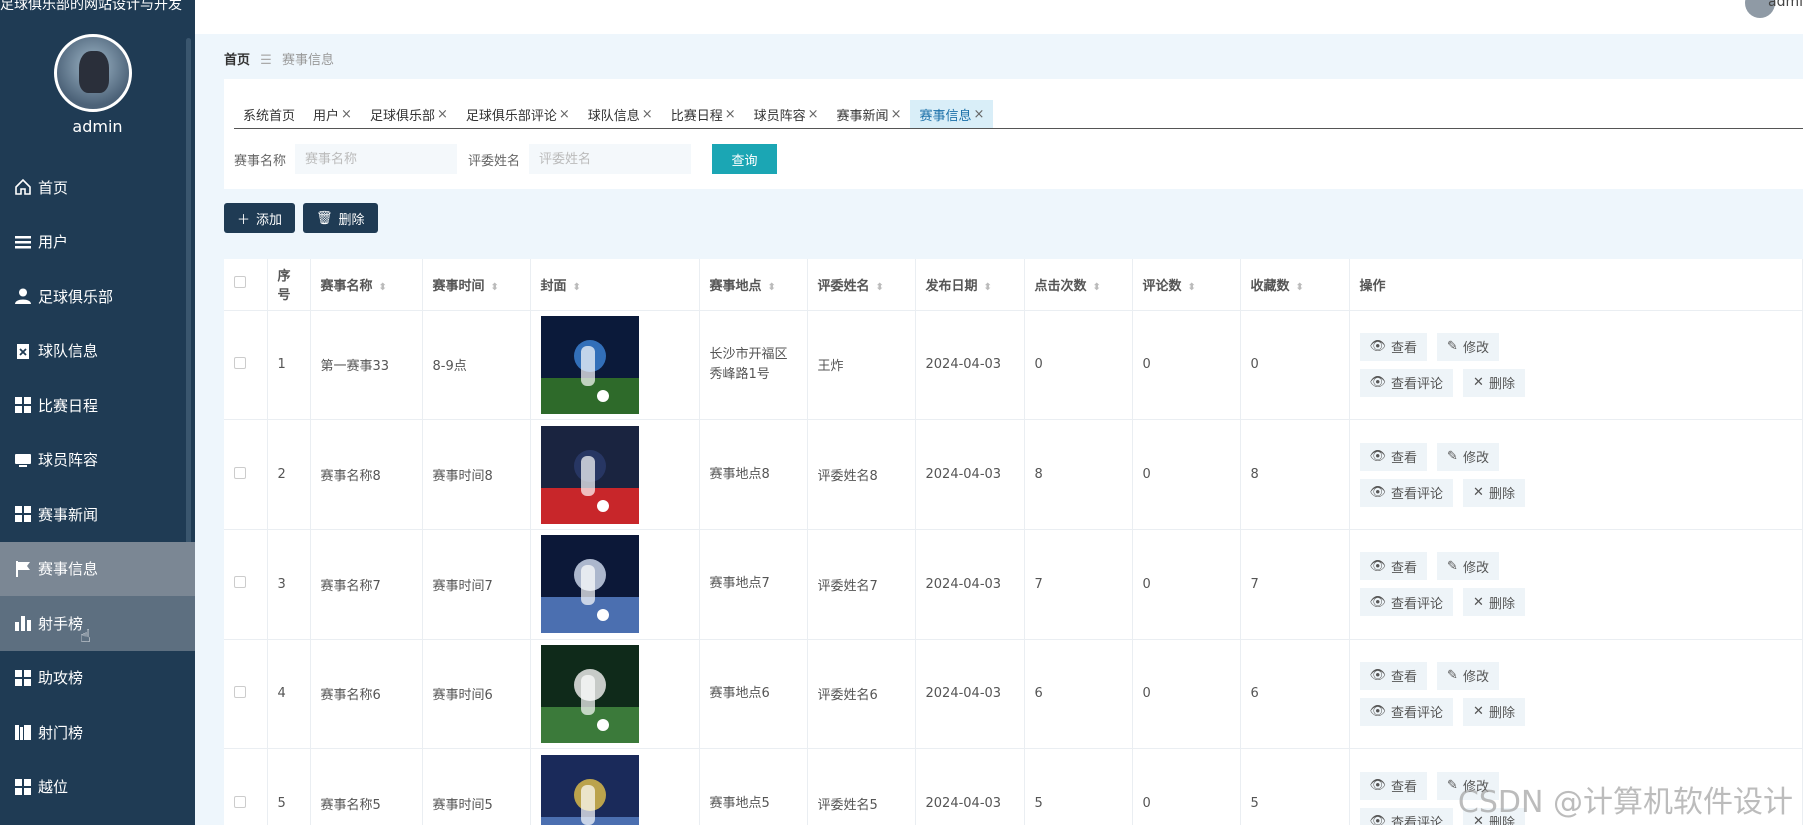 This screenshot has width=1803, height=825. What do you see at coordinates (745, 159) in the screenshot?
I see `query-button: 查询` at bounding box center [745, 159].